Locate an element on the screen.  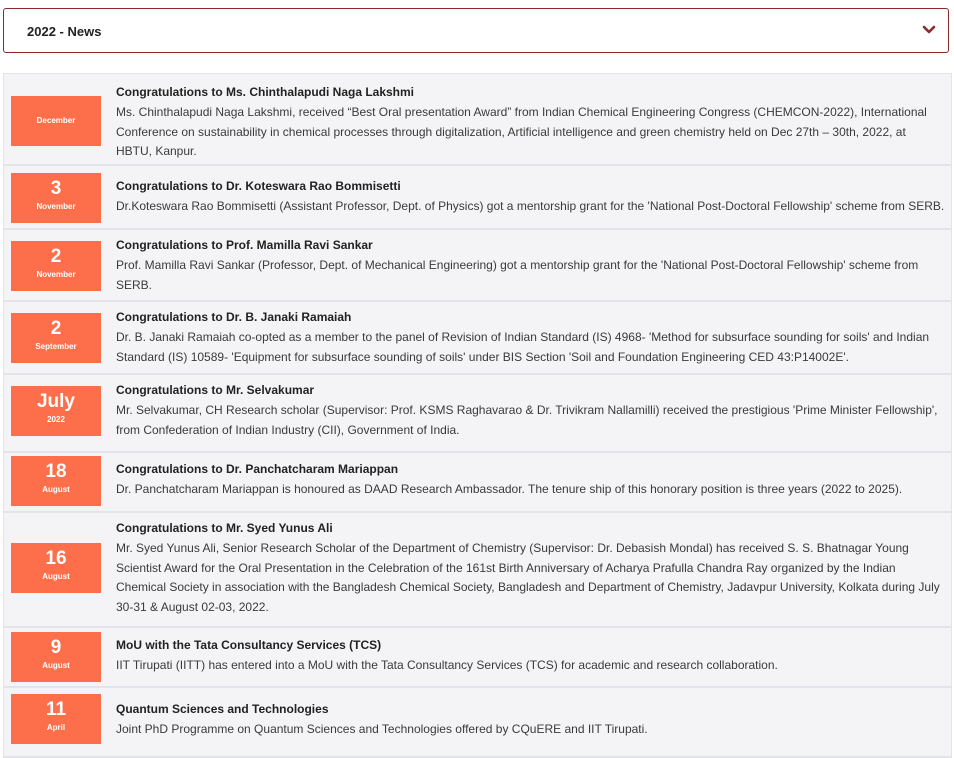
date-badge: December is located at coordinates (56, 121).